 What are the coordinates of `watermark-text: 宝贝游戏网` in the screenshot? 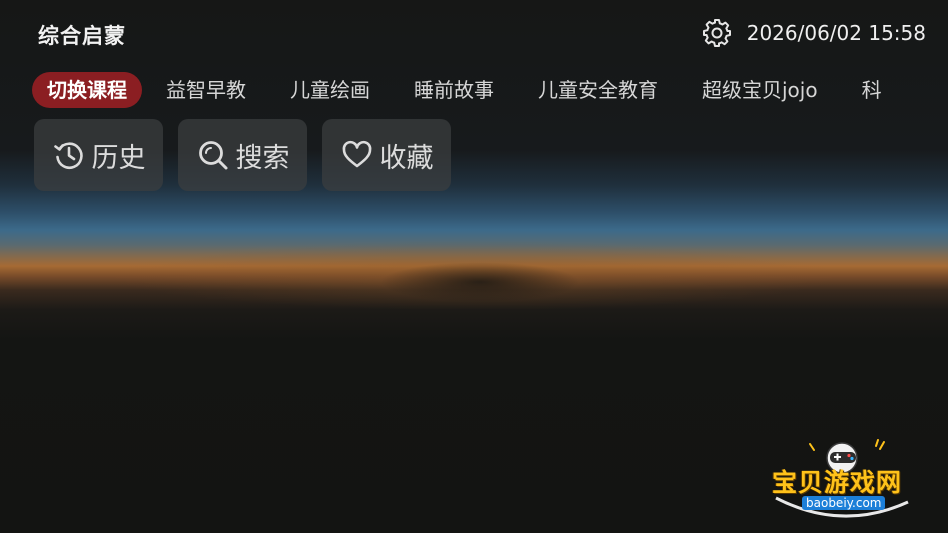 It's located at (837, 482).